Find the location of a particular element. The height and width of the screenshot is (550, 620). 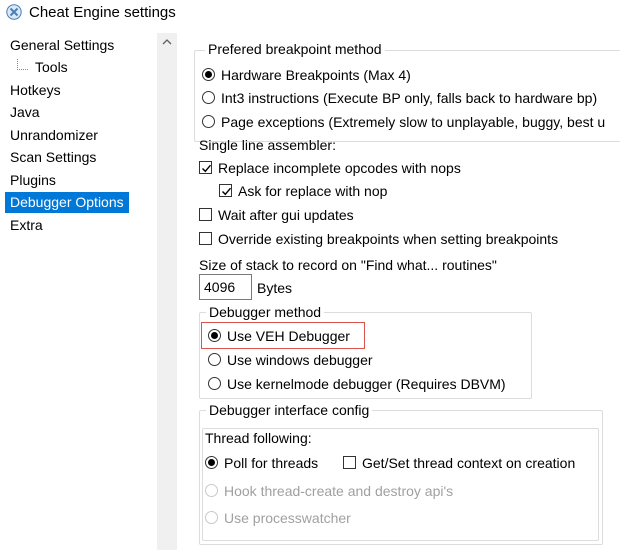

tree-item-debugger-options: Debugger Options is located at coordinates (67, 202).